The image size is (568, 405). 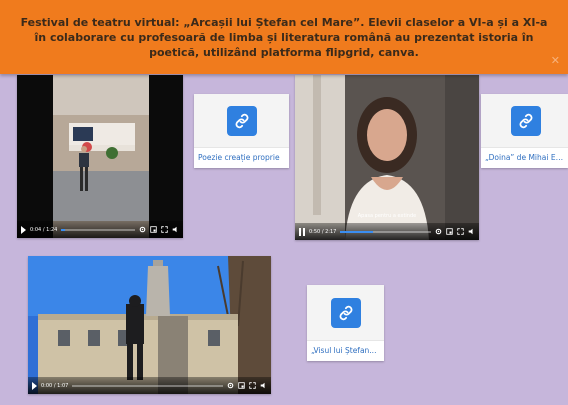 I want to click on pause-icon, so click(x=302, y=231).